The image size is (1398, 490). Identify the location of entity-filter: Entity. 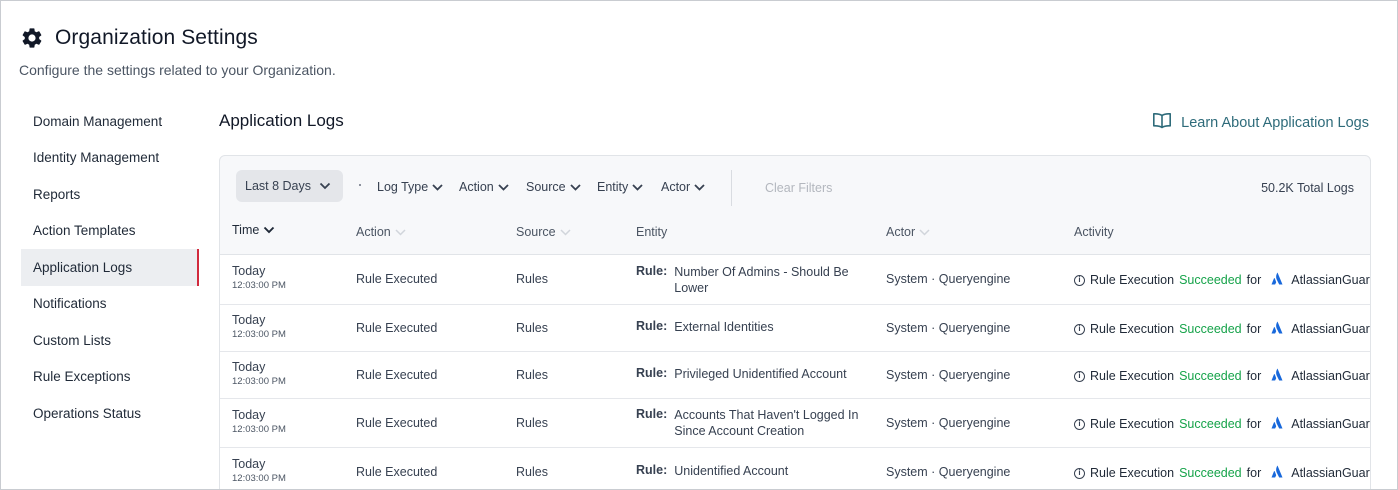
(620, 187).